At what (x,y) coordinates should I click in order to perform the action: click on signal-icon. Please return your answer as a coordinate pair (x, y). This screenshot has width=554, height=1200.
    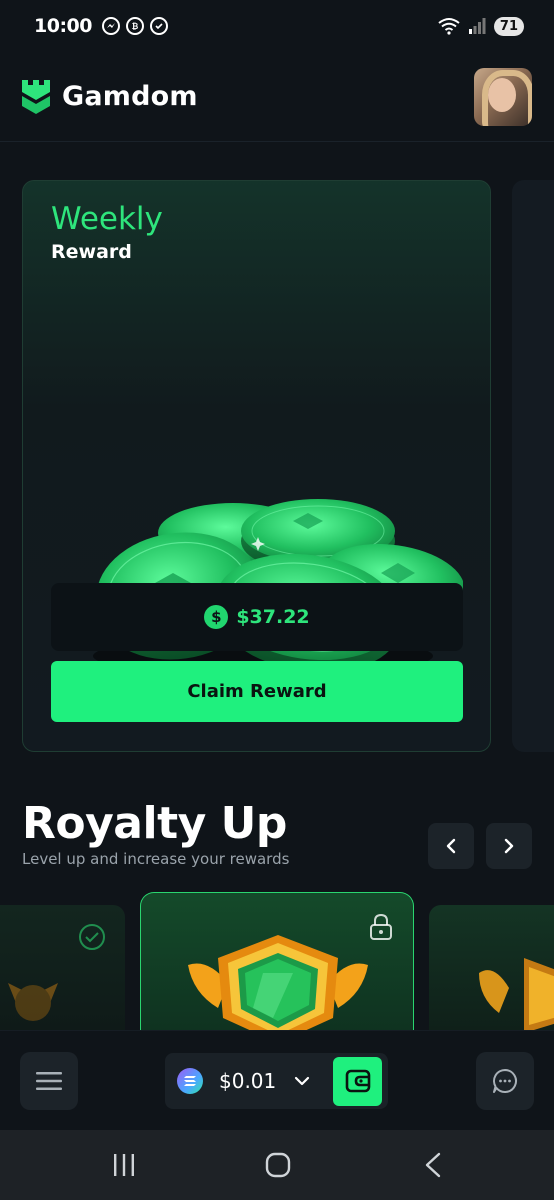
    Looking at the image, I should click on (477, 26).